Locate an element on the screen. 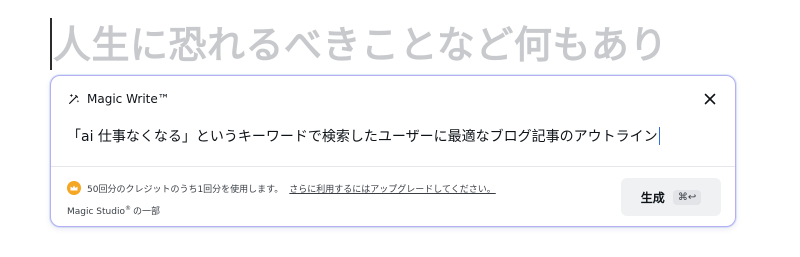 The height and width of the screenshot is (257, 800). panel-title: Magic Write™ is located at coordinates (128, 99).